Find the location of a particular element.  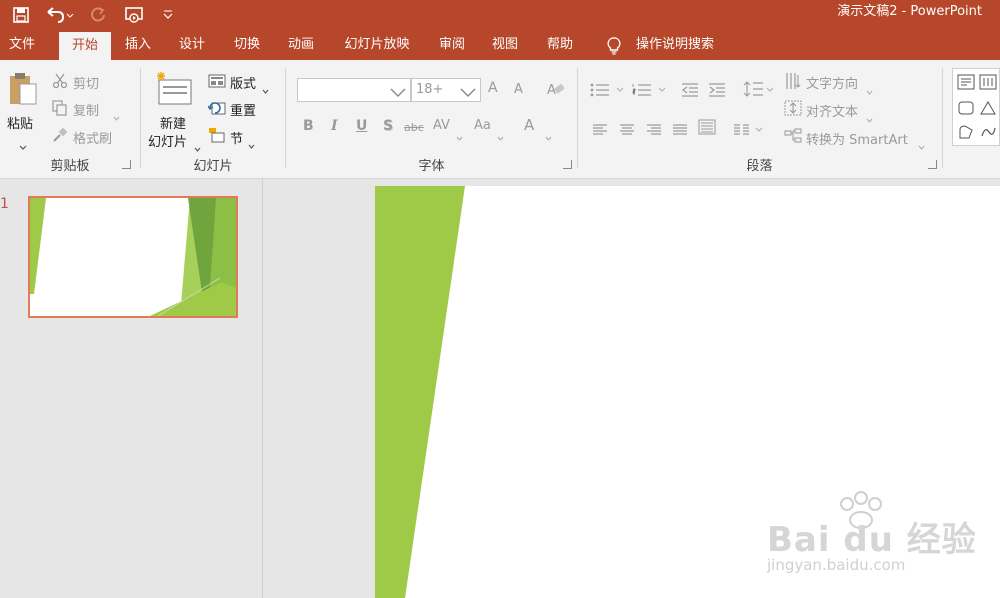

copy-icon is located at coordinates (60, 110).